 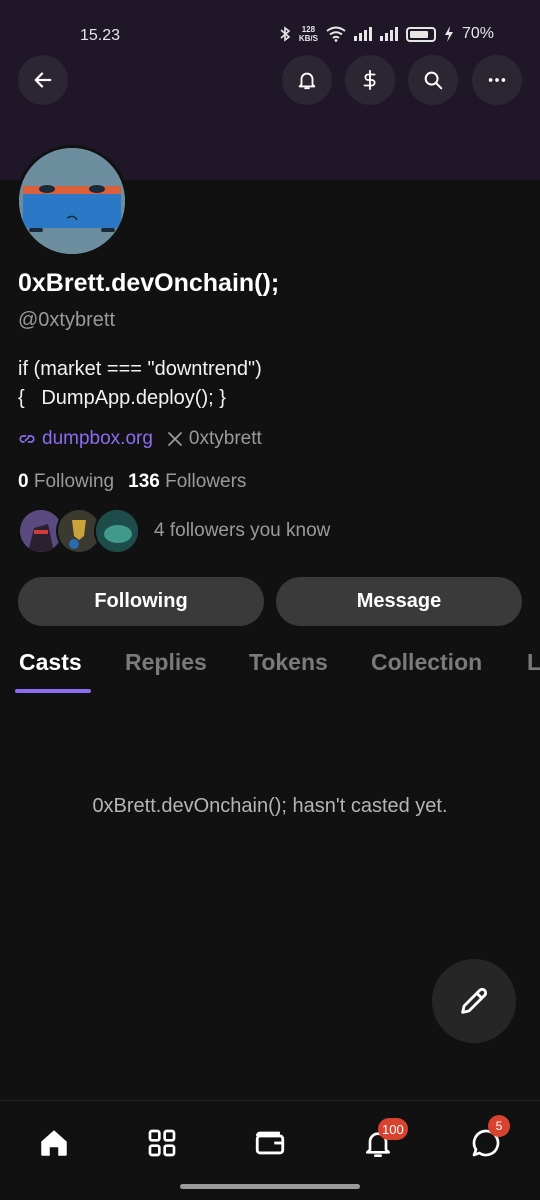 I want to click on home-icon, so click(x=54, y=1143).